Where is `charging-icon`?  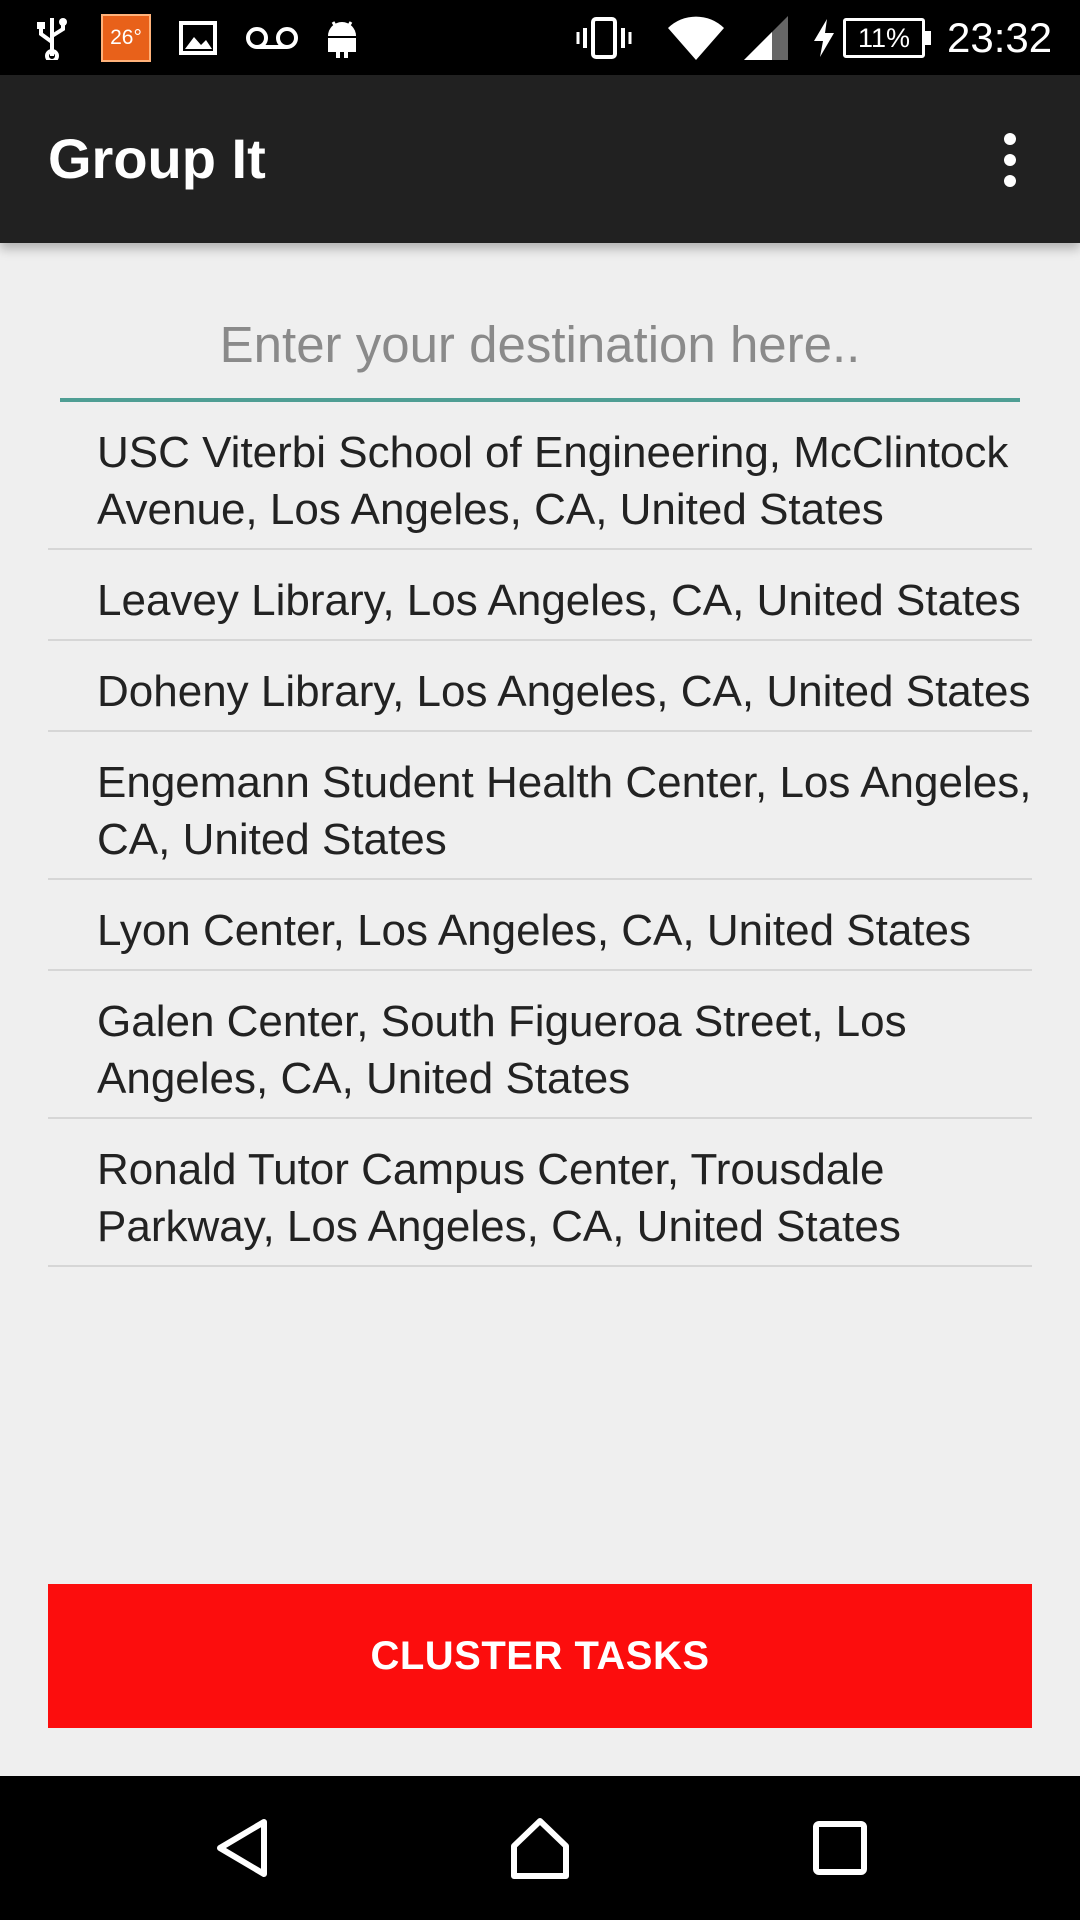
charging-icon is located at coordinates (824, 37).